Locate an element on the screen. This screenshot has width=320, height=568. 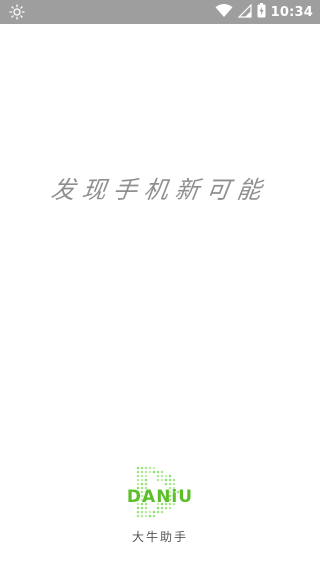
battery-icon is located at coordinates (261, 12).